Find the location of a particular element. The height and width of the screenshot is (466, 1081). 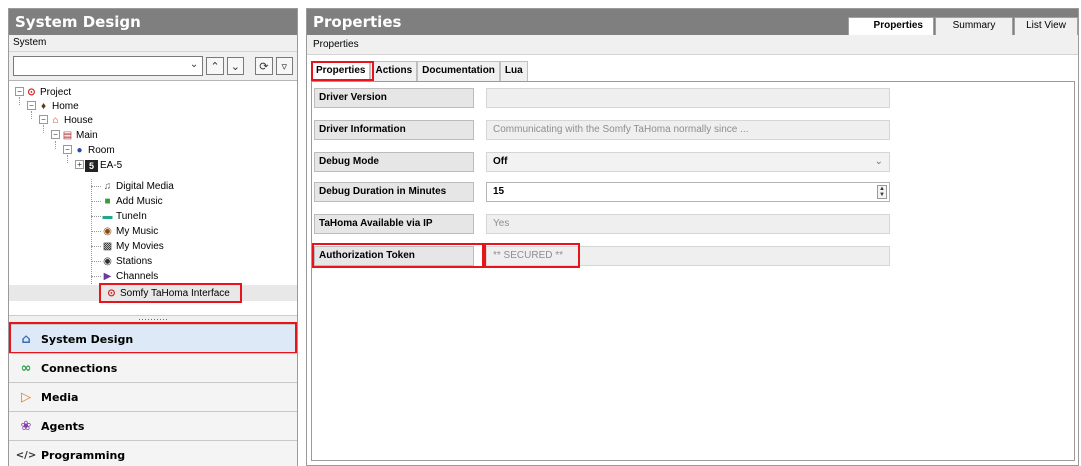

play-icon: ▷ is located at coordinates (26, 397).